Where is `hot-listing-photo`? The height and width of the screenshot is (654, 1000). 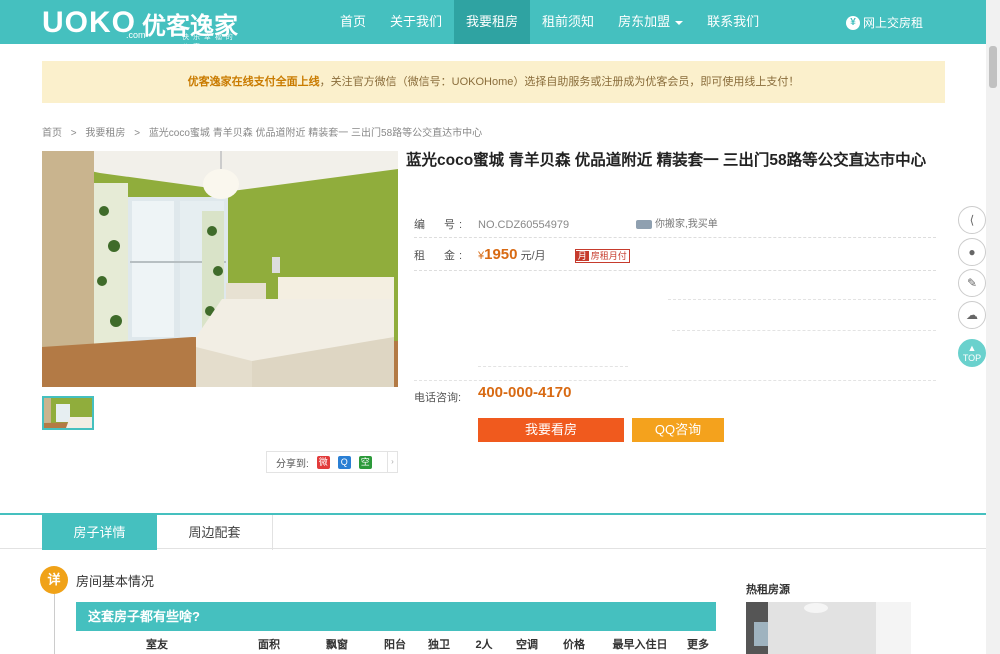
hot-listing-photo is located at coordinates (828, 628).